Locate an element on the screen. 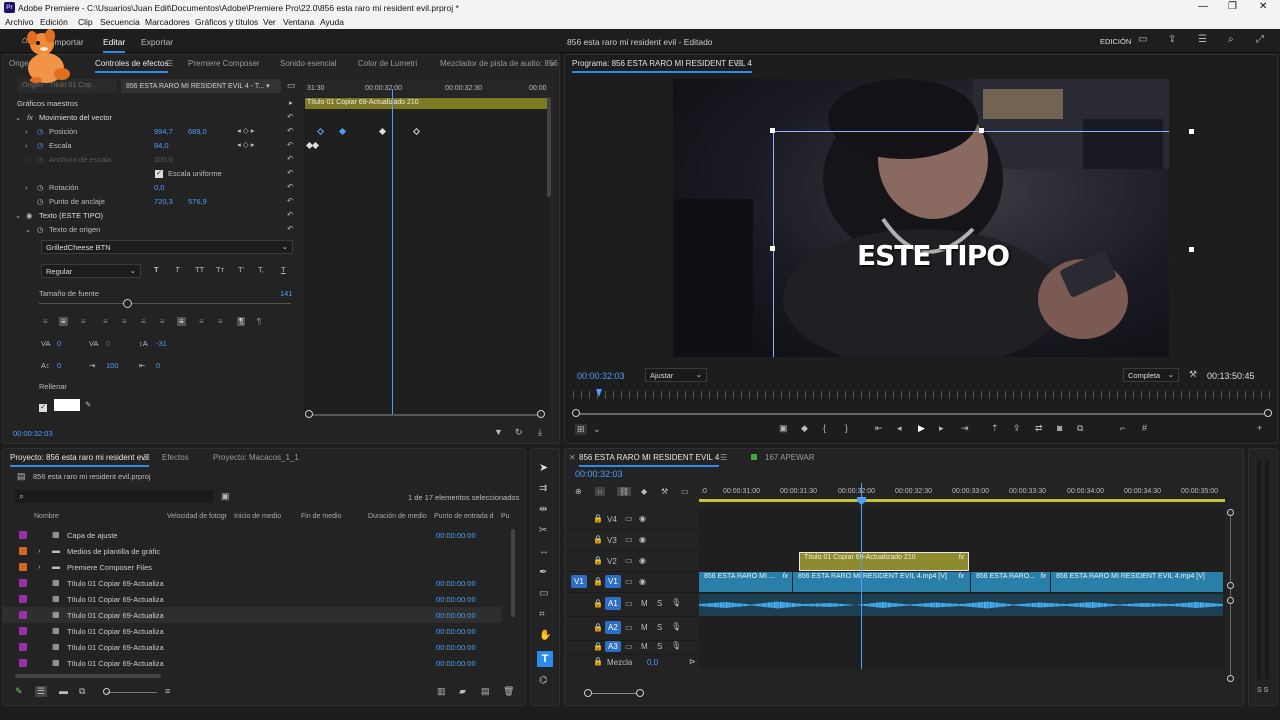 The image size is (1280, 720). smallcaps-button: Tт is located at coordinates (220, 271).